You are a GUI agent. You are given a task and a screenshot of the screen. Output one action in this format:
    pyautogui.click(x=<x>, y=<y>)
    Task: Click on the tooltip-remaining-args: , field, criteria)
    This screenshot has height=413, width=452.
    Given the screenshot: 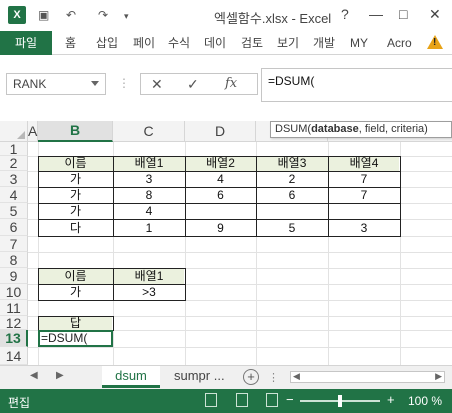 What is the action you would take?
    pyautogui.click(x=393, y=129)
    